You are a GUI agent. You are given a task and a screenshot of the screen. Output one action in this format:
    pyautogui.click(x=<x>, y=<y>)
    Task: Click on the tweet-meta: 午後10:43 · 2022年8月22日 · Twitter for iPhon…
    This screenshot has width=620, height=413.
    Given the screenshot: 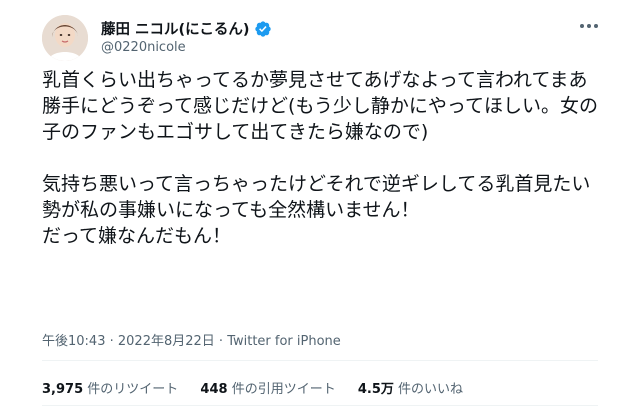 What is the action you would take?
    pyautogui.click(x=191, y=339)
    